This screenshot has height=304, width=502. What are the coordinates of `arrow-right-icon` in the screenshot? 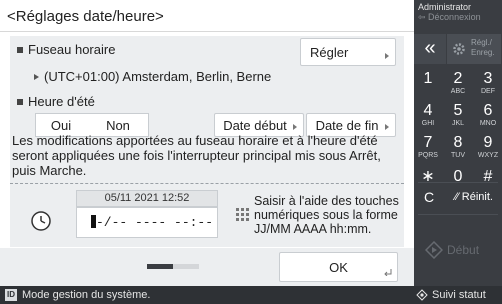 It's located at (36, 77).